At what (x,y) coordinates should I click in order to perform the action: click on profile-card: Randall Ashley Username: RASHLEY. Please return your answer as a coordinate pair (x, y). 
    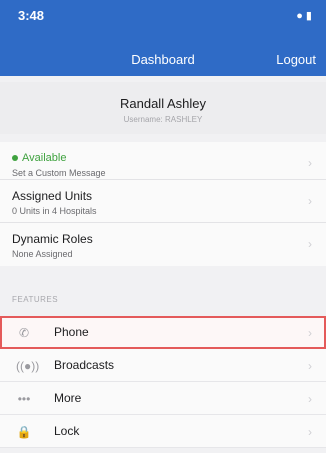
    Looking at the image, I should click on (163, 108).